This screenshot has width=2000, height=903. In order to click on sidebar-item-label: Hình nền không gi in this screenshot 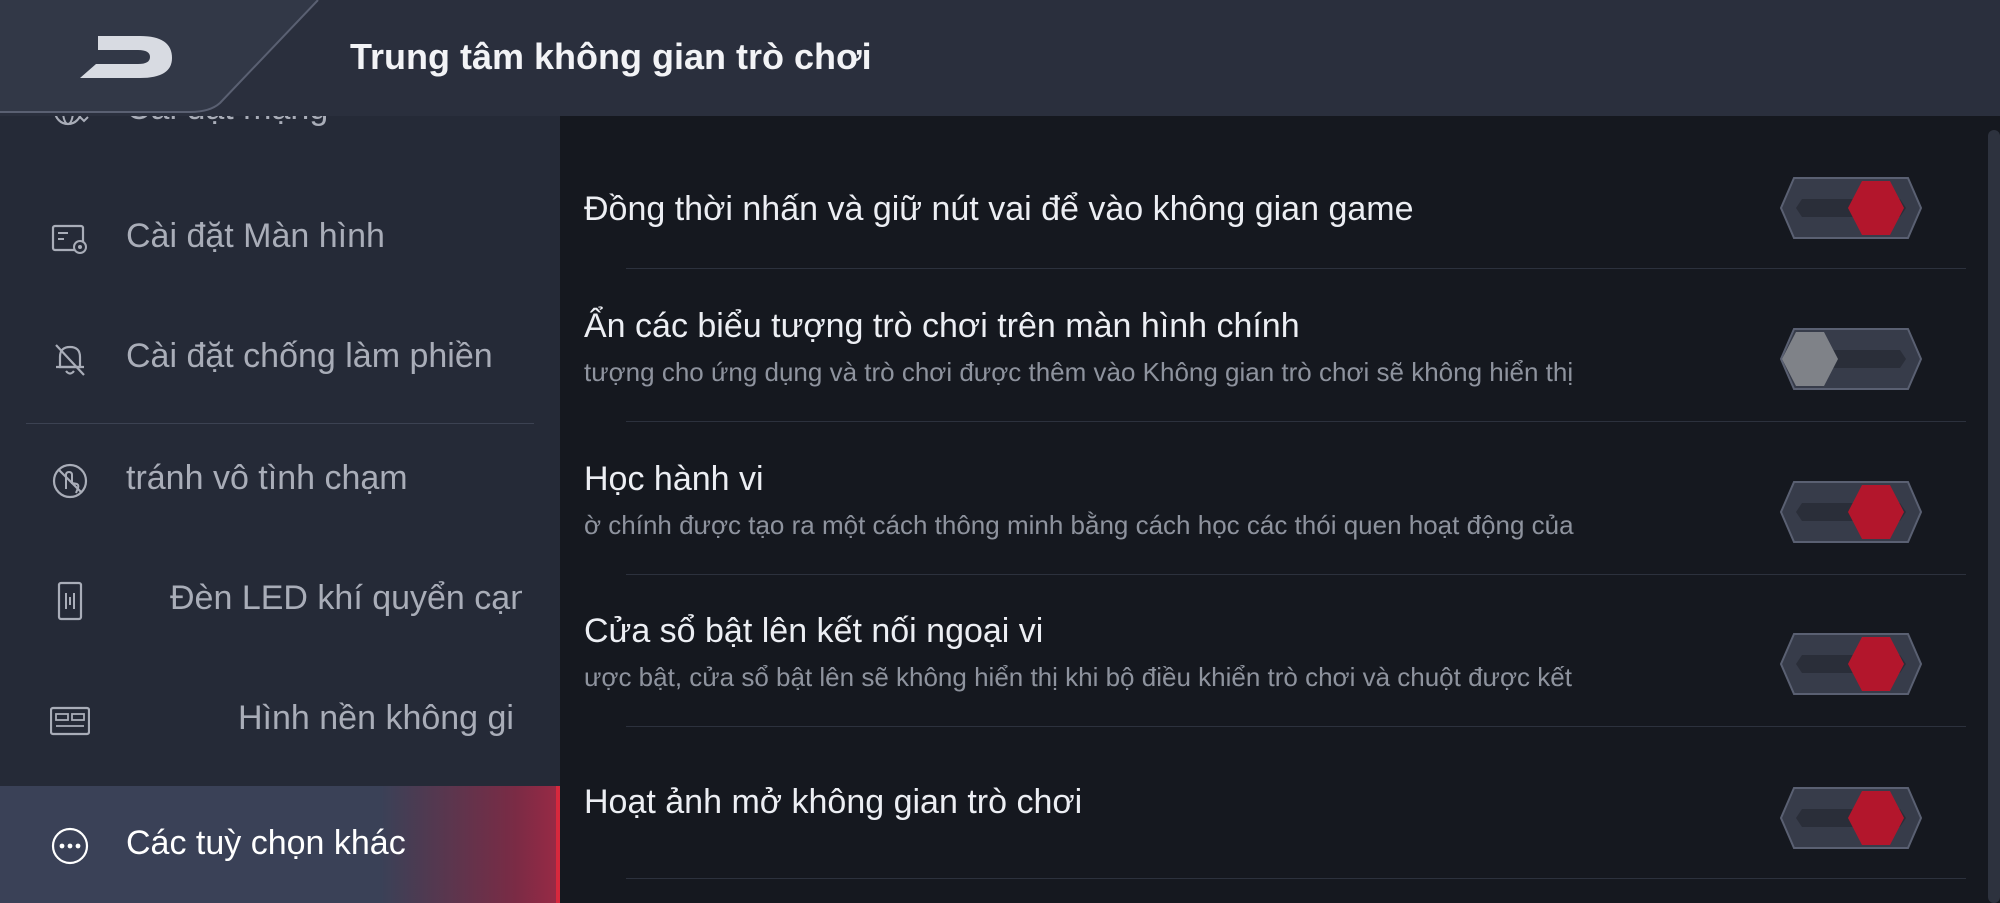, I will do `click(376, 718)`.